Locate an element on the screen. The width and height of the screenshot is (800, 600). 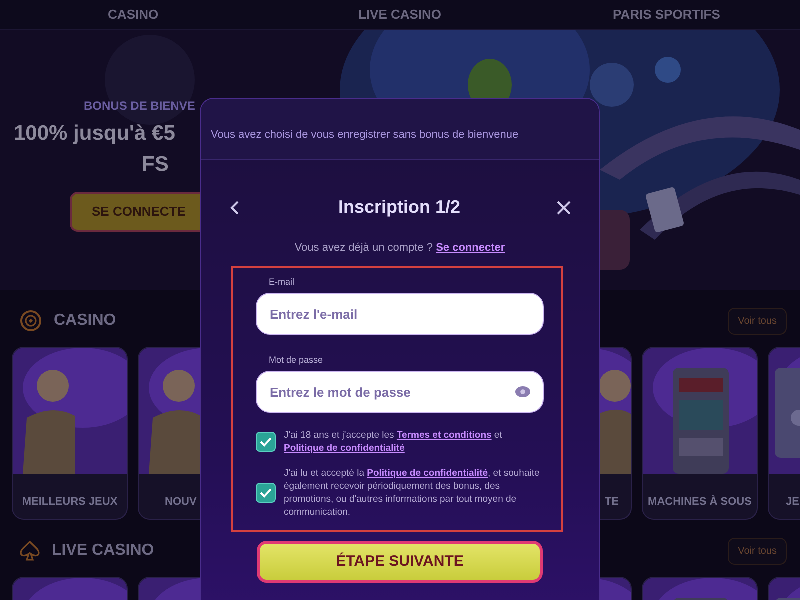
policy-link: Termes et conditions is located at coordinates (444, 435).